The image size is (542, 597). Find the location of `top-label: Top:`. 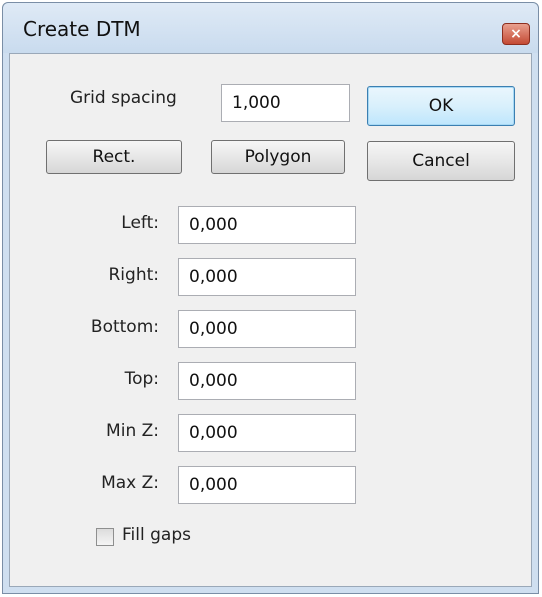

top-label: Top: is located at coordinates (141, 379).